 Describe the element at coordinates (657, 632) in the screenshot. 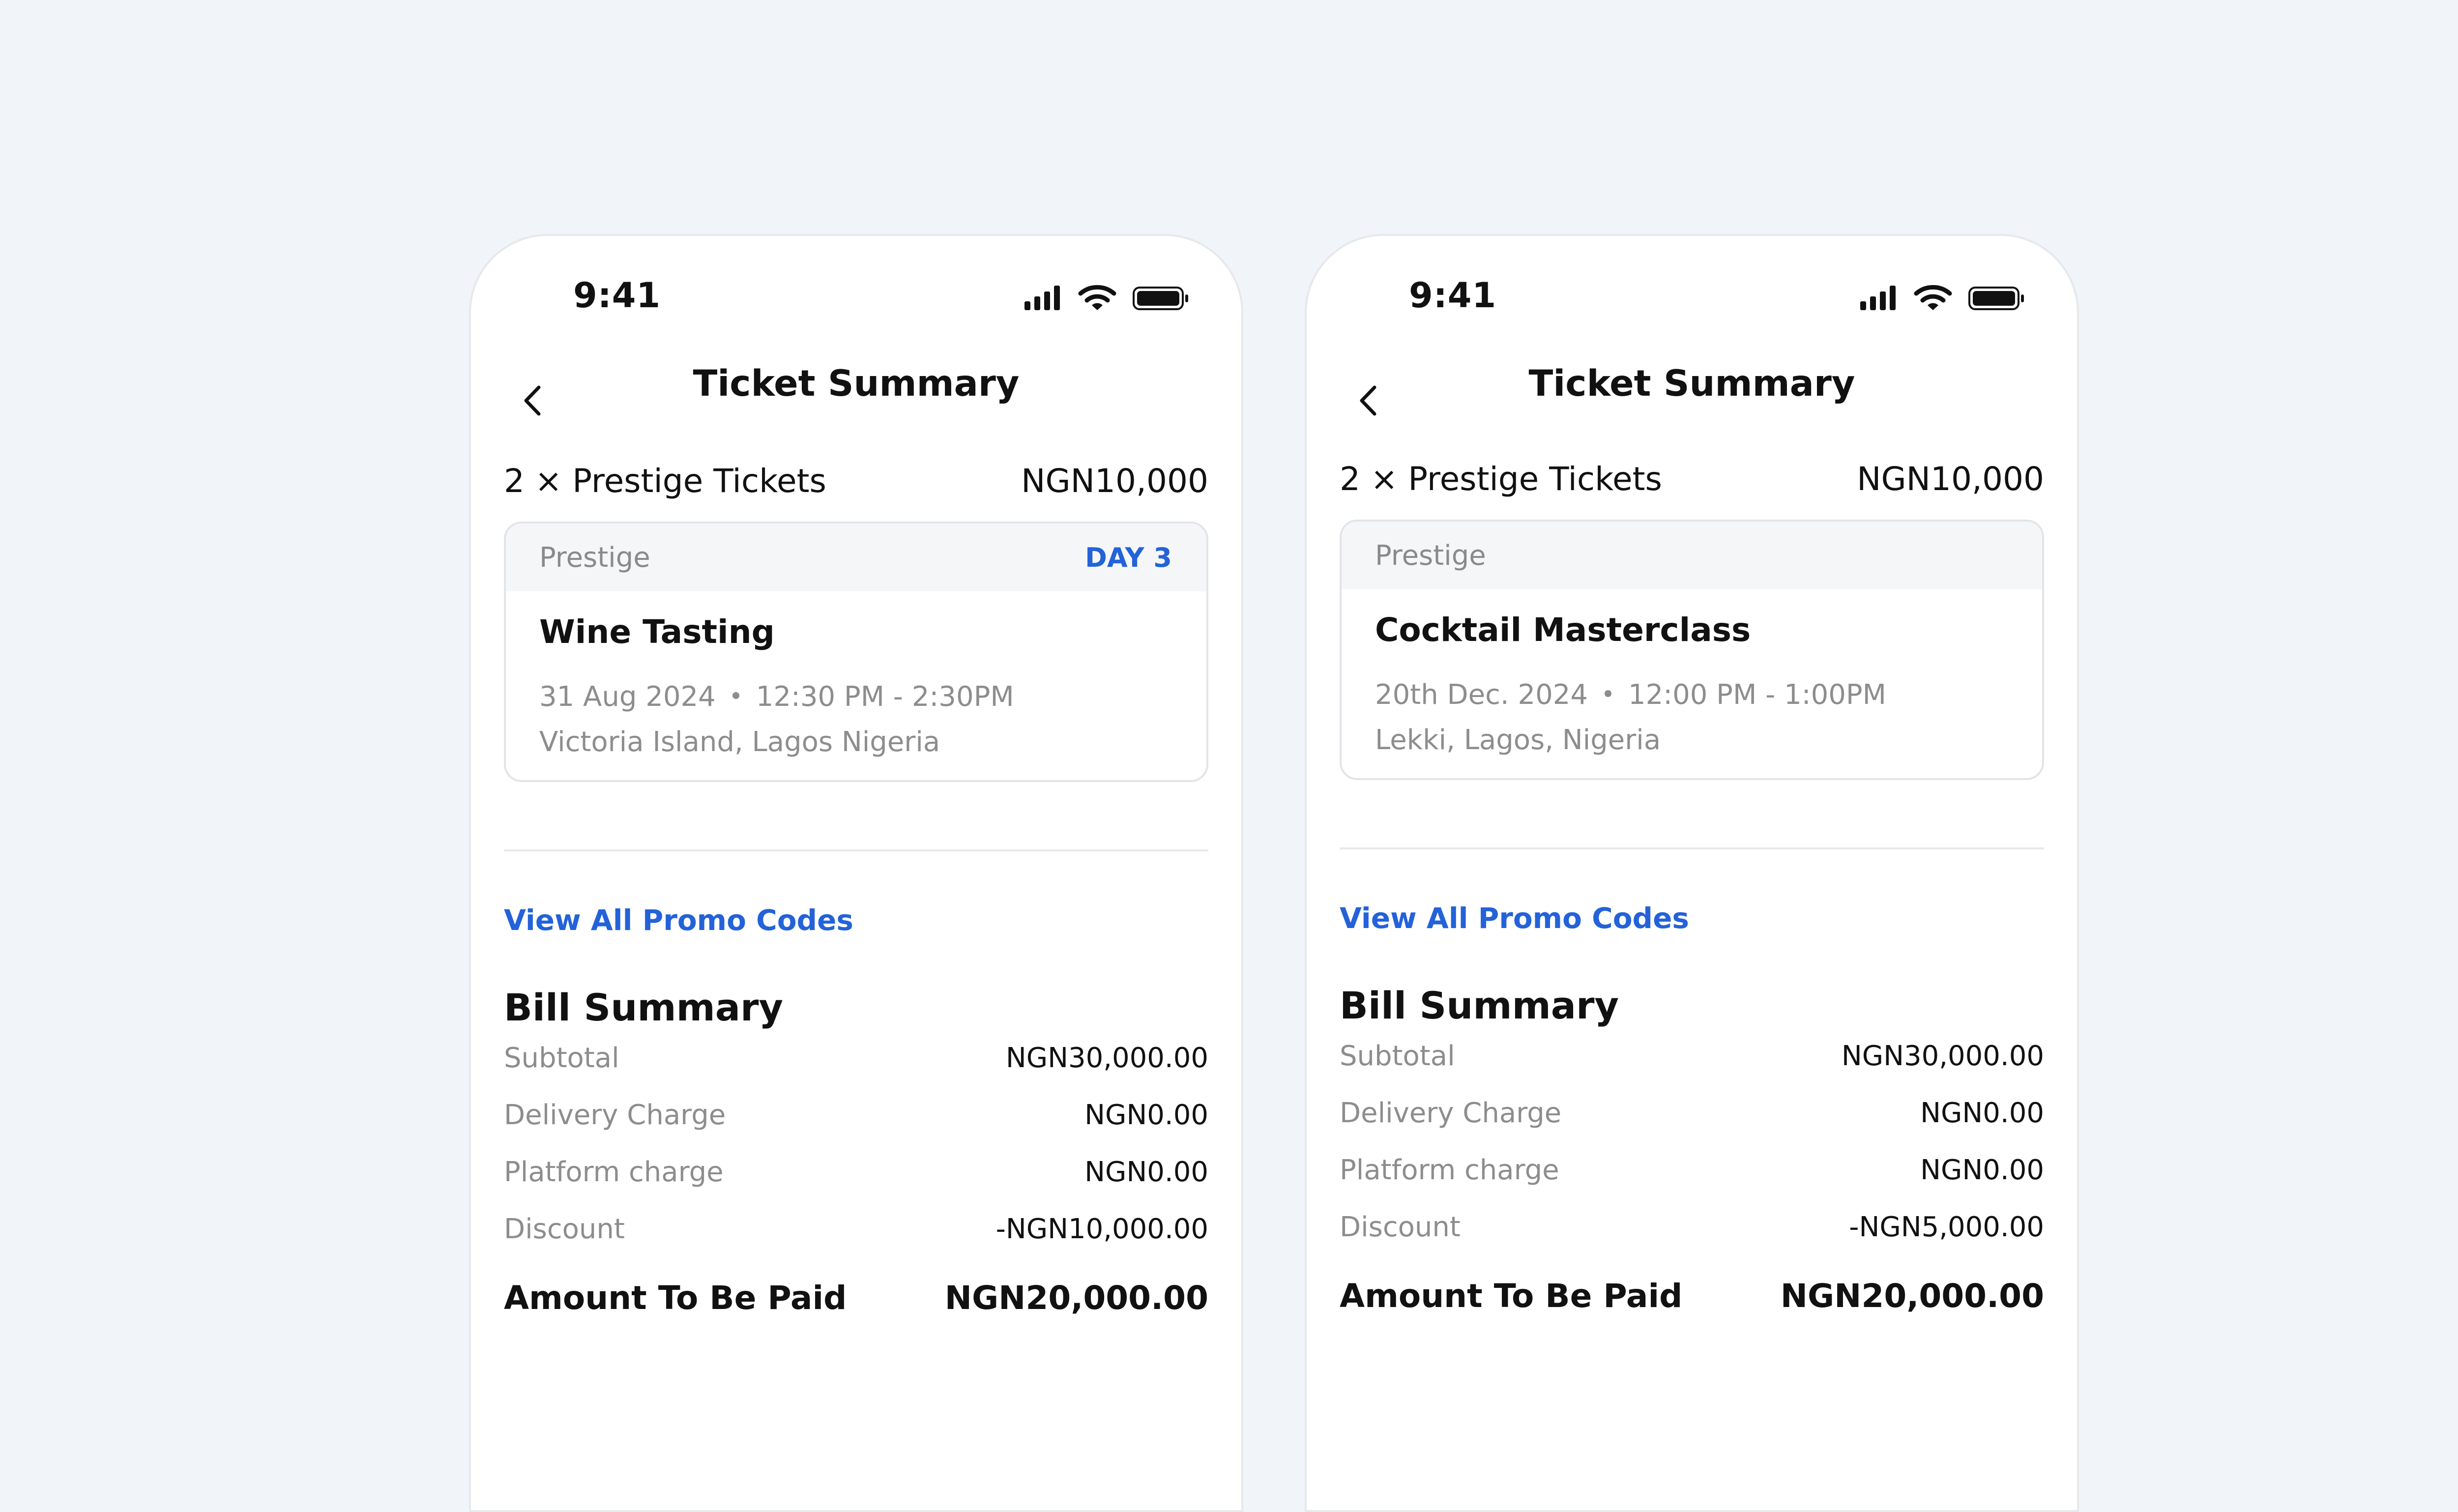

I see `event-name: Wine Tasting` at that location.